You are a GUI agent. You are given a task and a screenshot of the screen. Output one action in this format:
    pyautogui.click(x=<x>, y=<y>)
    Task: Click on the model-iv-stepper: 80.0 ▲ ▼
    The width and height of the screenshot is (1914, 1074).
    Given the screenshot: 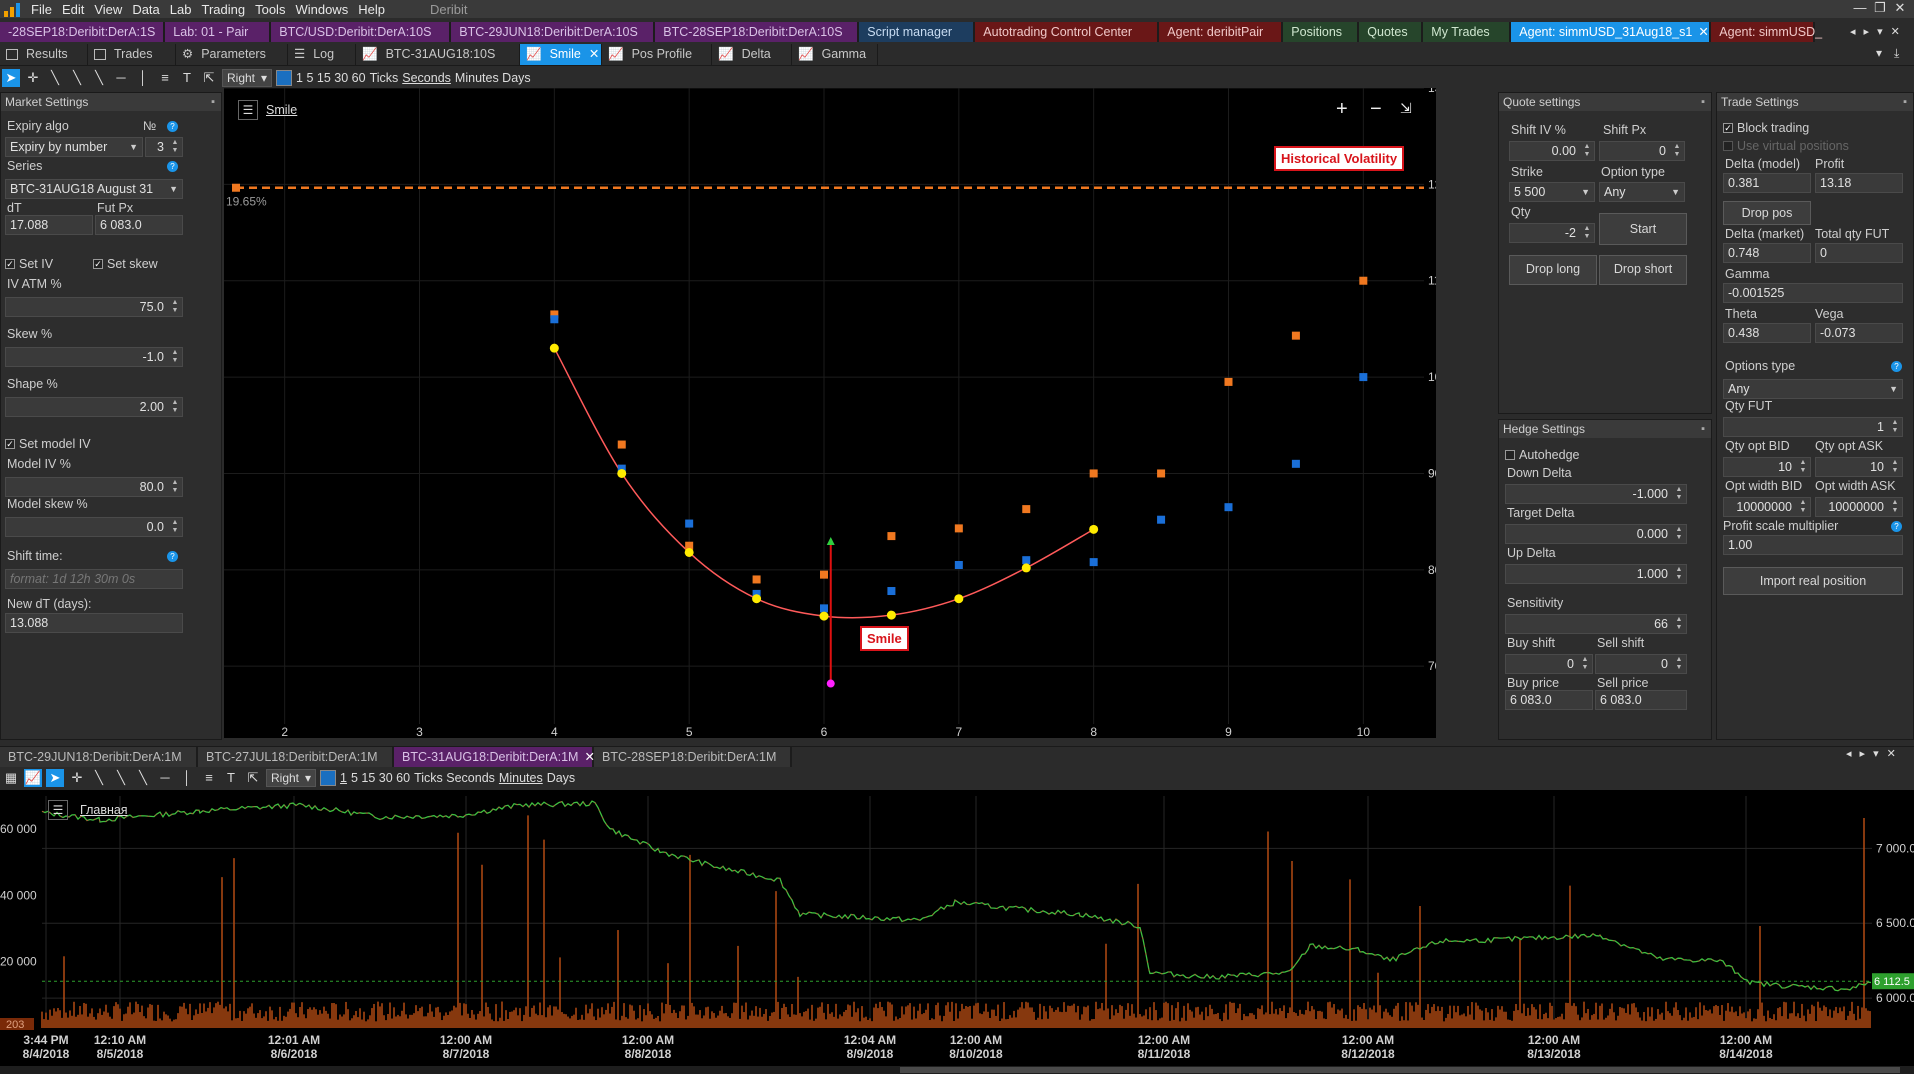 What is the action you would take?
    pyautogui.click(x=94, y=487)
    